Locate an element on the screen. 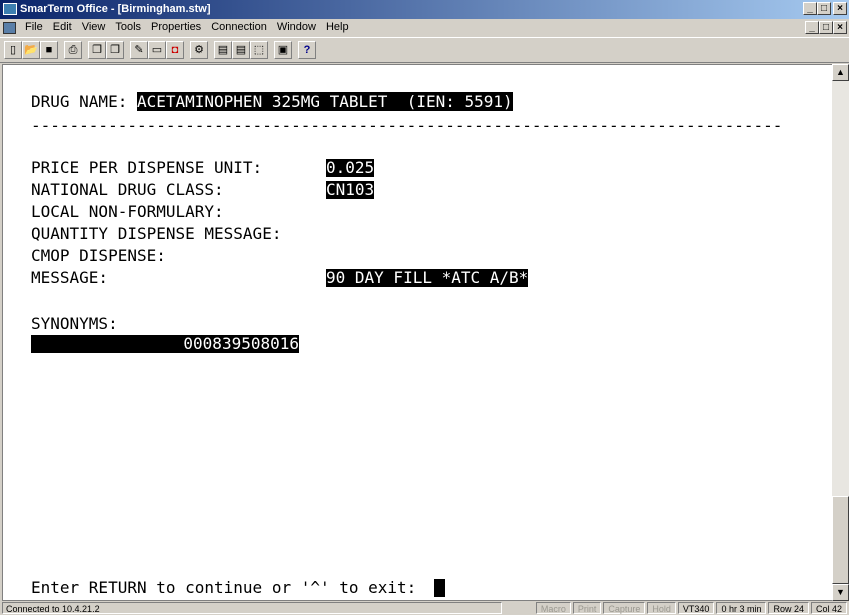  price-value: 0.025 is located at coordinates (350, 167).